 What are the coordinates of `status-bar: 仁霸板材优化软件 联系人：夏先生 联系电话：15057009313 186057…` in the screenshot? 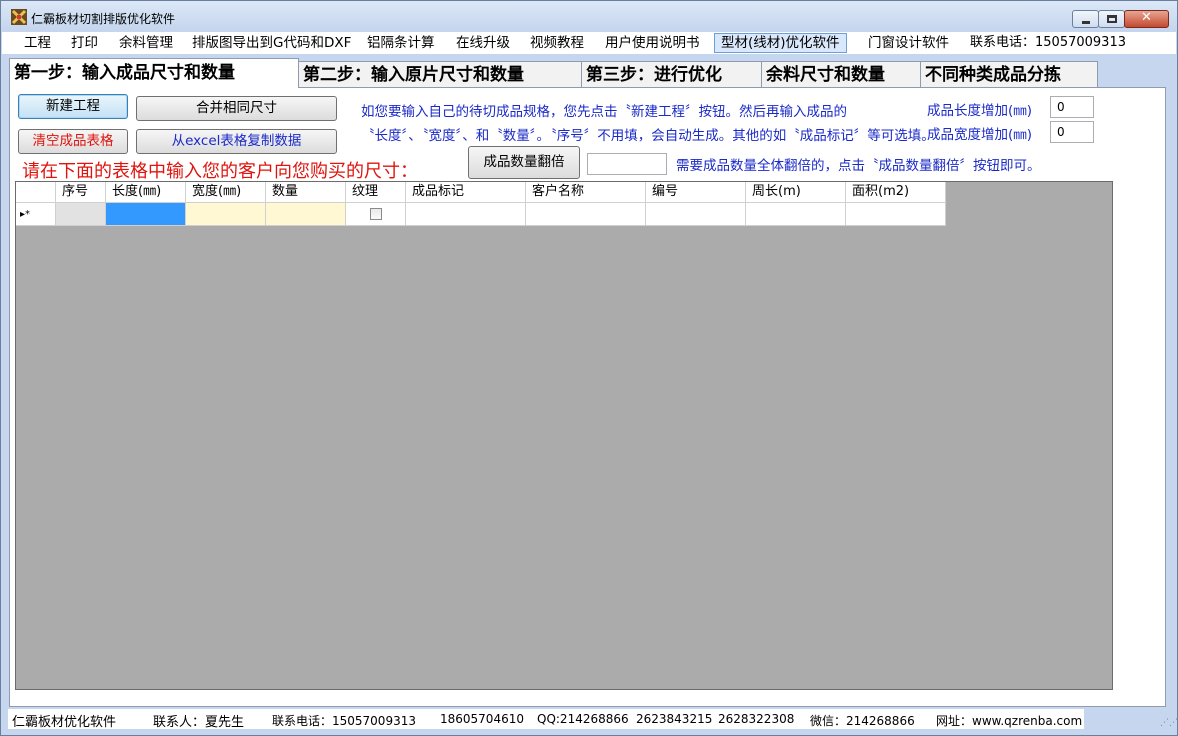 It's located at (590, 721).